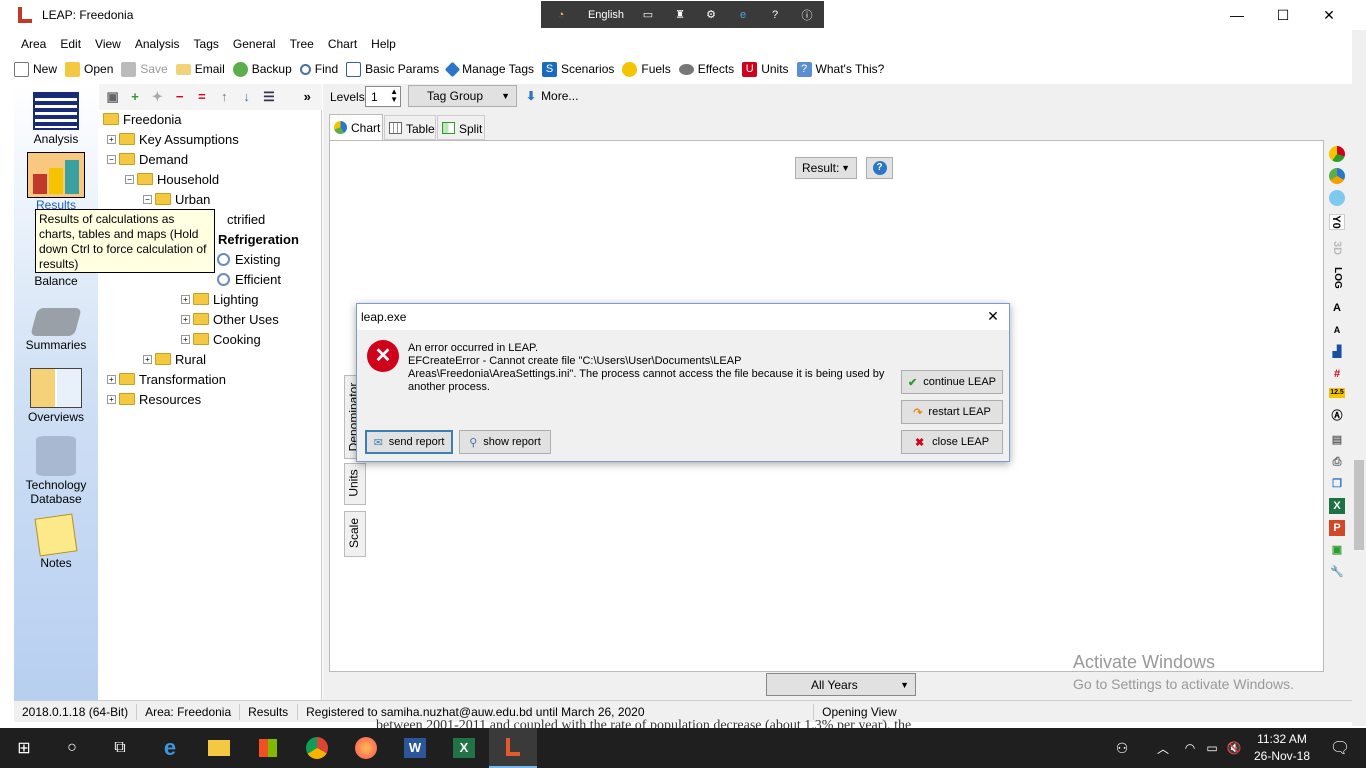  I want to click on show-hidden-icons-chevron-icon: ︿, so click(1163, 748).